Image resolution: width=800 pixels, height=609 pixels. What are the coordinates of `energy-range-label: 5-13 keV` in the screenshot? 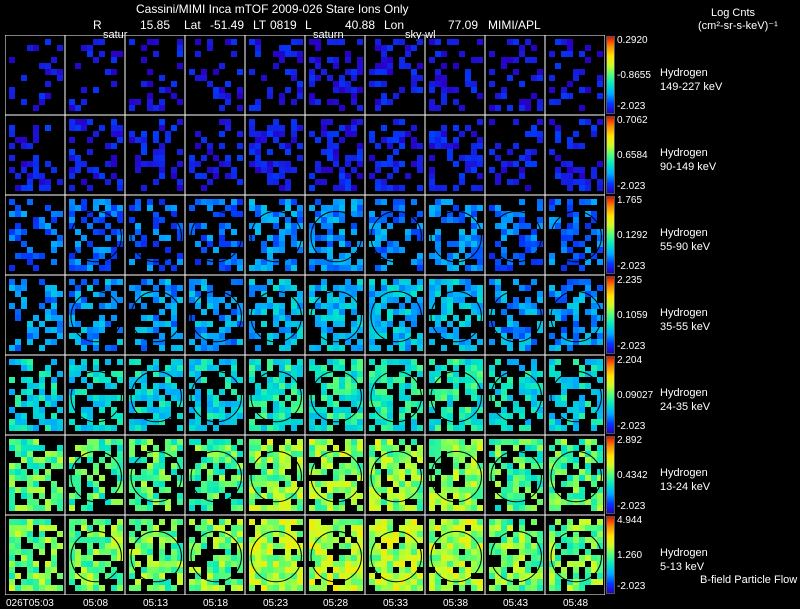 It's located at (682, 567).